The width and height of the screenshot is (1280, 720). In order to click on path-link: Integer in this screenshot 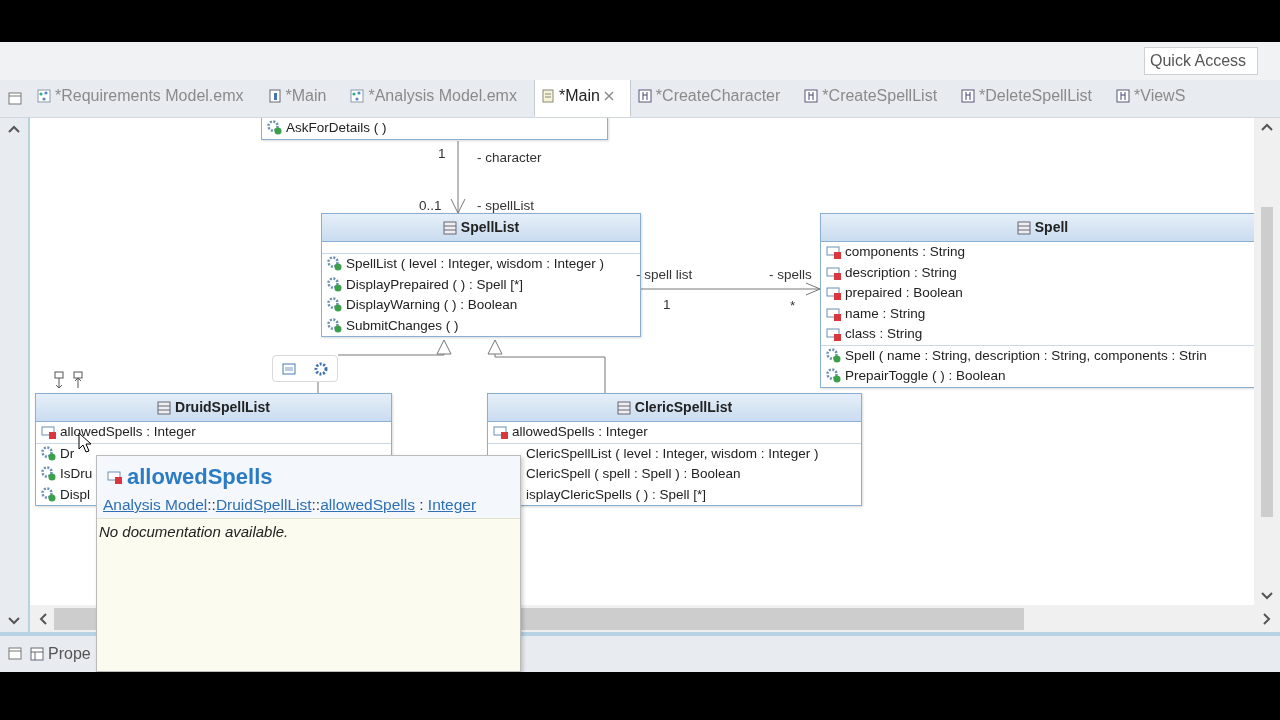, I will do `click(452, 504)`.